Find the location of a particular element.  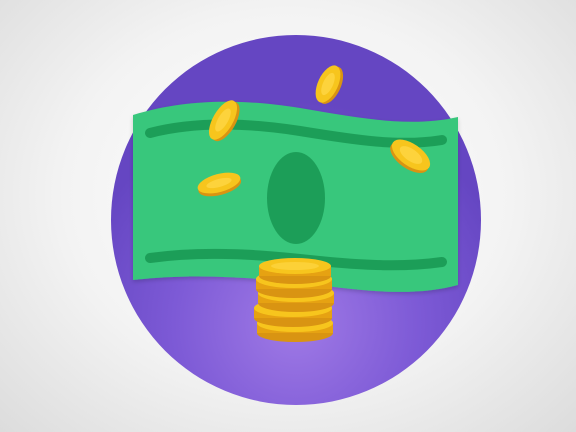

banknote-center-oval is located at coordinates (296, 198).